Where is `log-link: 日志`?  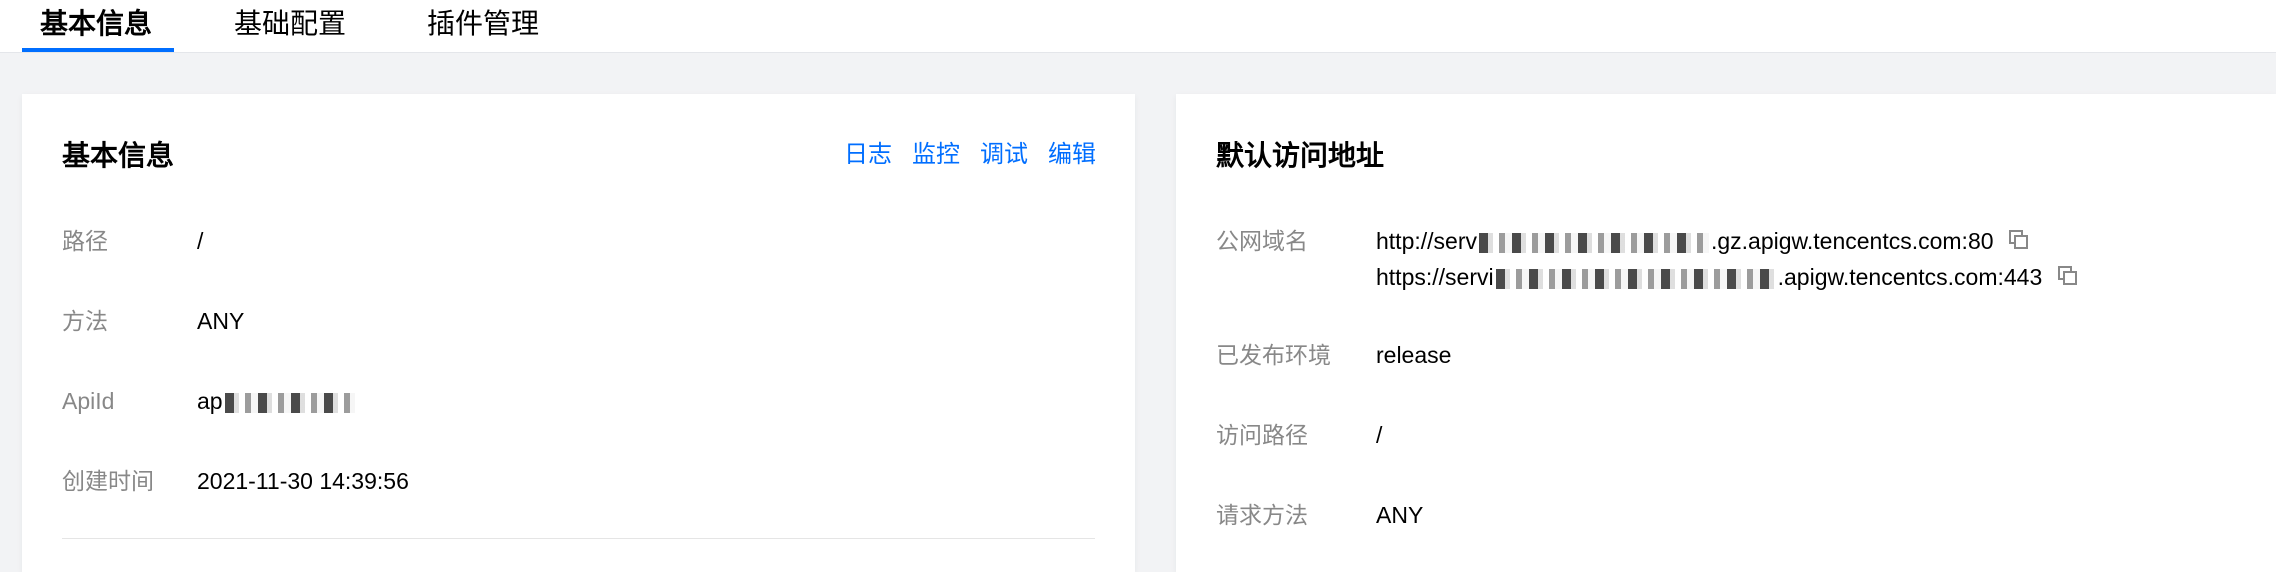 log-link: 日志 is located at coordinates (868, 155).